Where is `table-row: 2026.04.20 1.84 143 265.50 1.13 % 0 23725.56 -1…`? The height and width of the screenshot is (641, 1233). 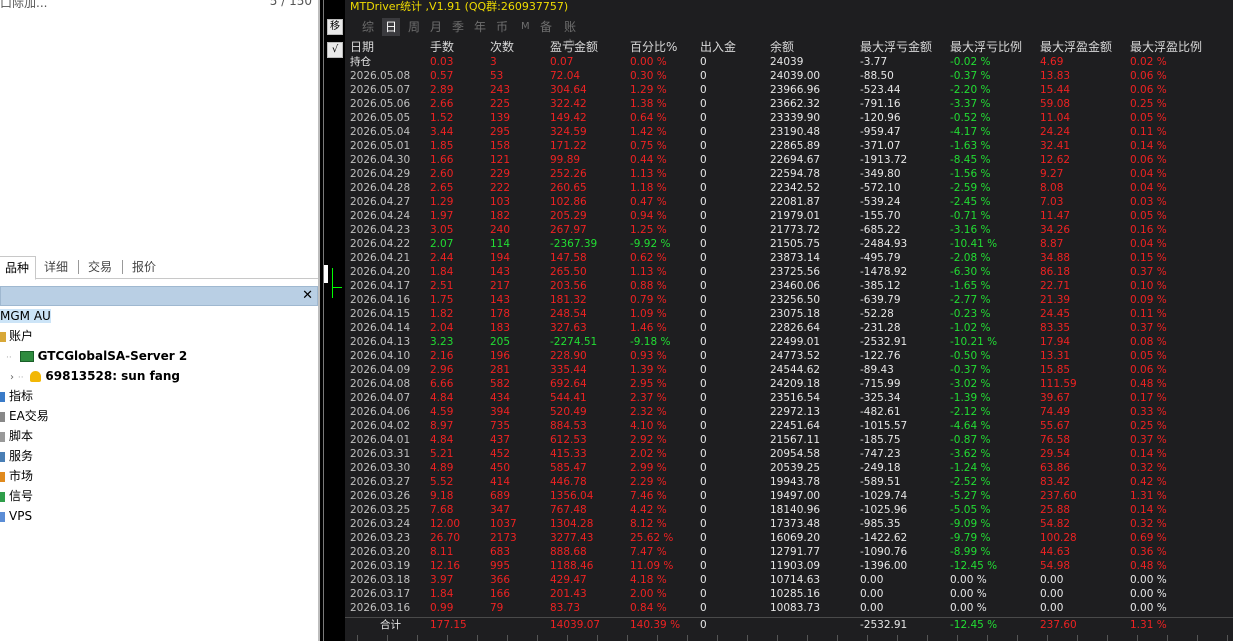 table-row: 2026.04.20 1.84 143 265.50 1.13 % 0 23725.56 -1… is located at coordinates (789, 272).